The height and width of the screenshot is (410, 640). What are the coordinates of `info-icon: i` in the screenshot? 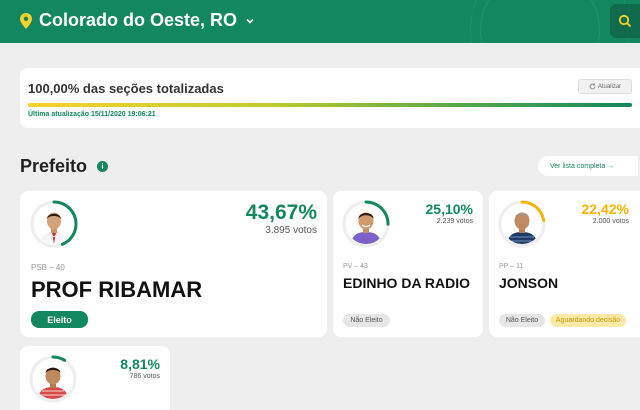 It's located at (103, 166).